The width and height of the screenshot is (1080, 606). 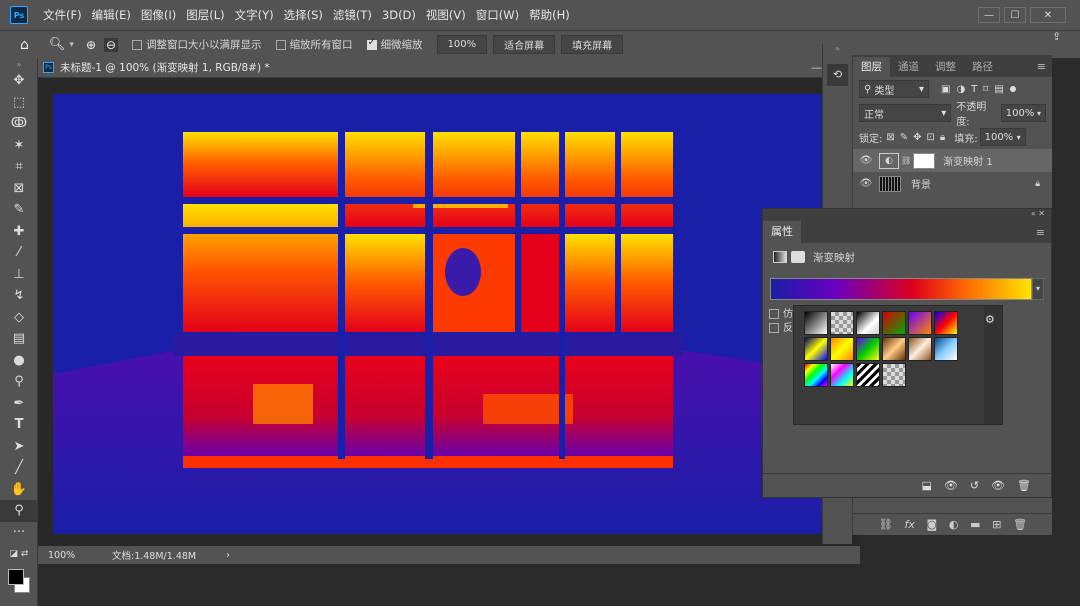 What do you see at coordinates (19, 533) in the screenshot?
I see `more-tools-icon: ···` at bounding box center [19, 533].